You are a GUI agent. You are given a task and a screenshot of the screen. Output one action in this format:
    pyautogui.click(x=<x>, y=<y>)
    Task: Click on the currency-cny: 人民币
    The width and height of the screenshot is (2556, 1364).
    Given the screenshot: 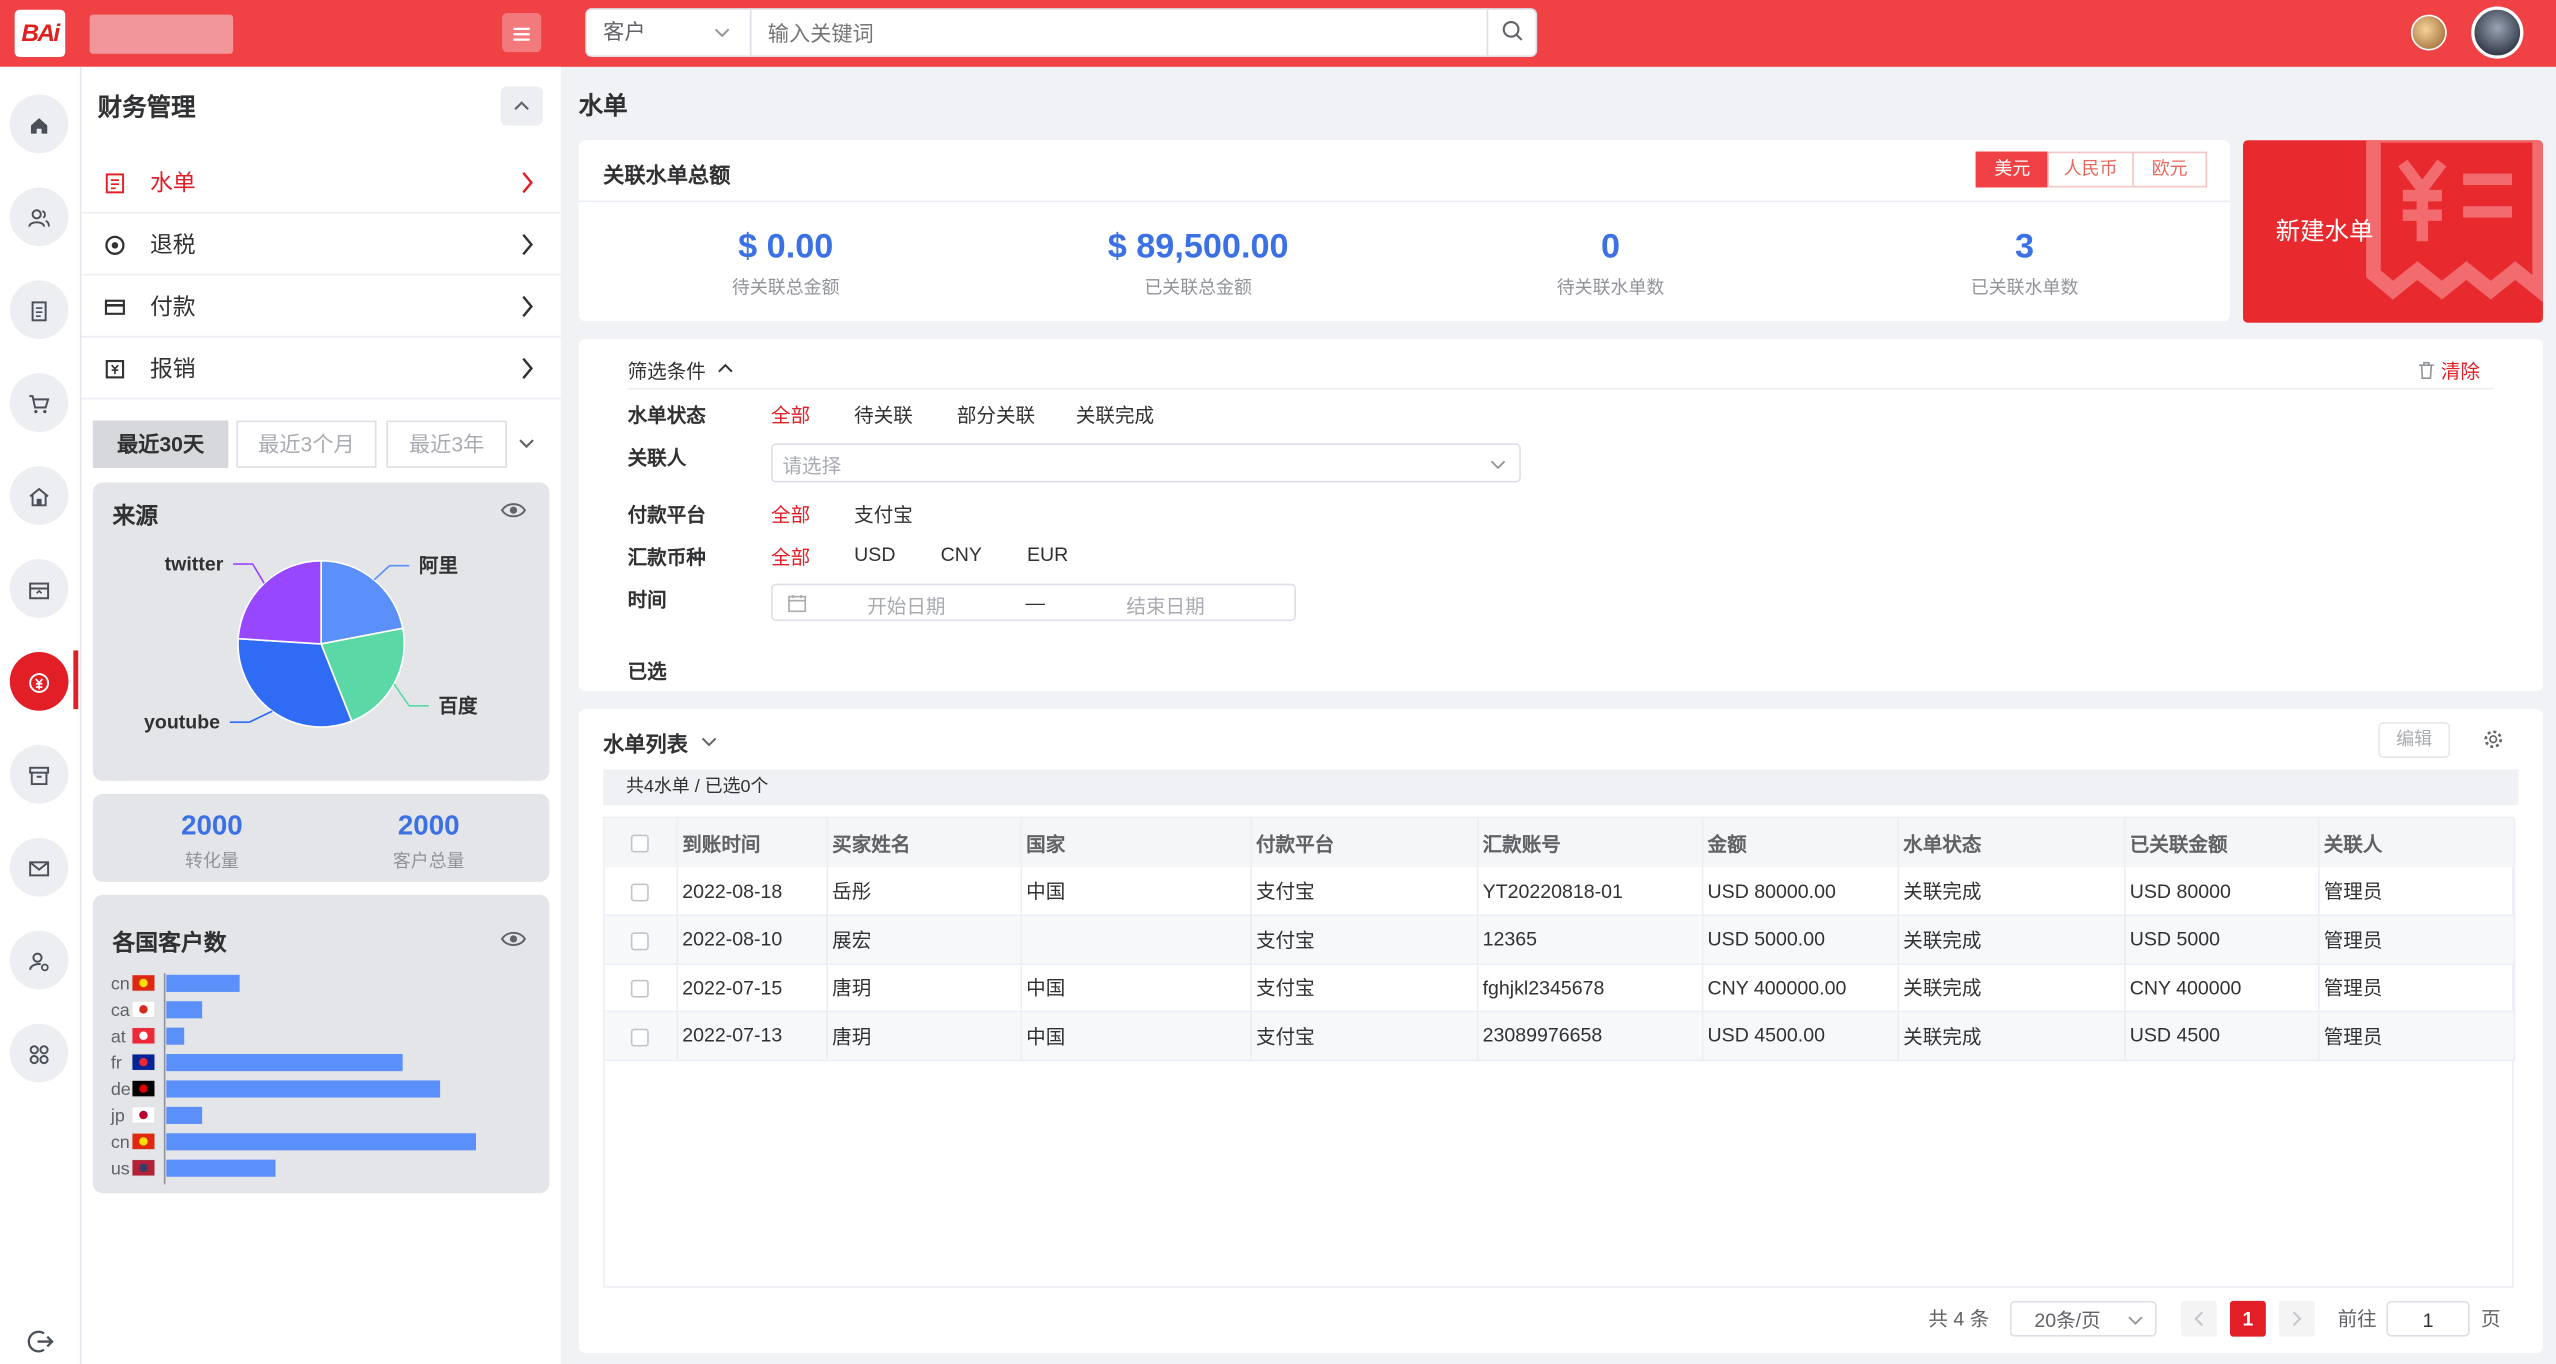 What is the action you would take?
    pyautogui.click(x=2090, y=169)
    